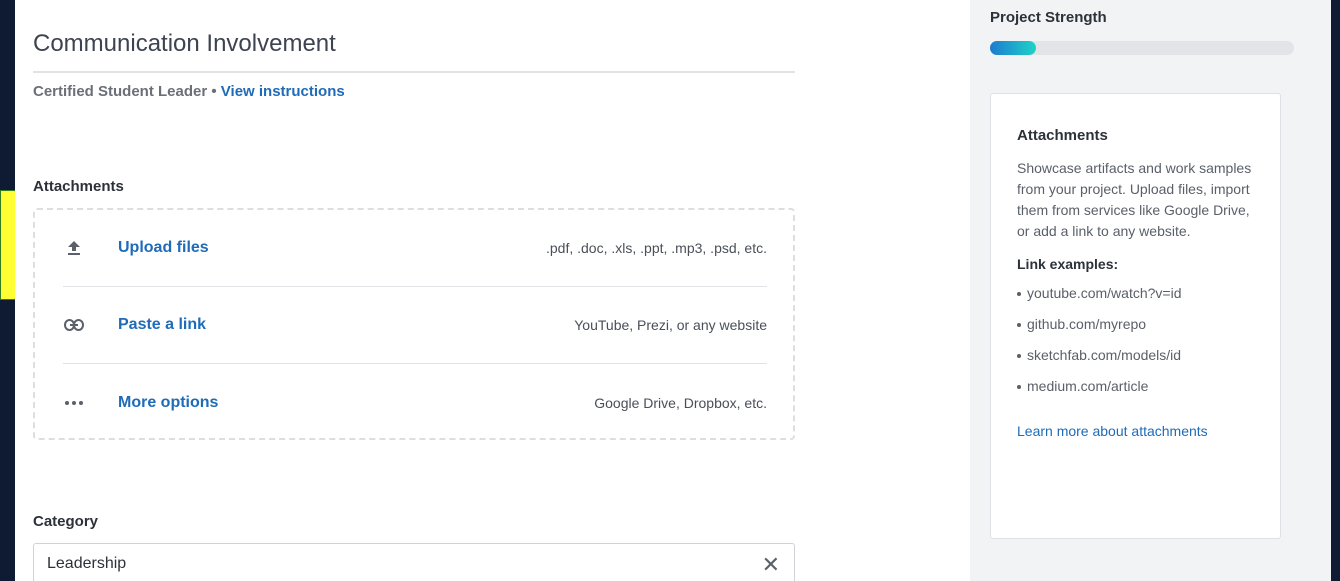 This screenshot has height=581, width=1340. What do you see at coordinates (1135, 324) in the screenshot?
I see `link-example-item: github.com/myrepo` at bounding box center [1135, 324].